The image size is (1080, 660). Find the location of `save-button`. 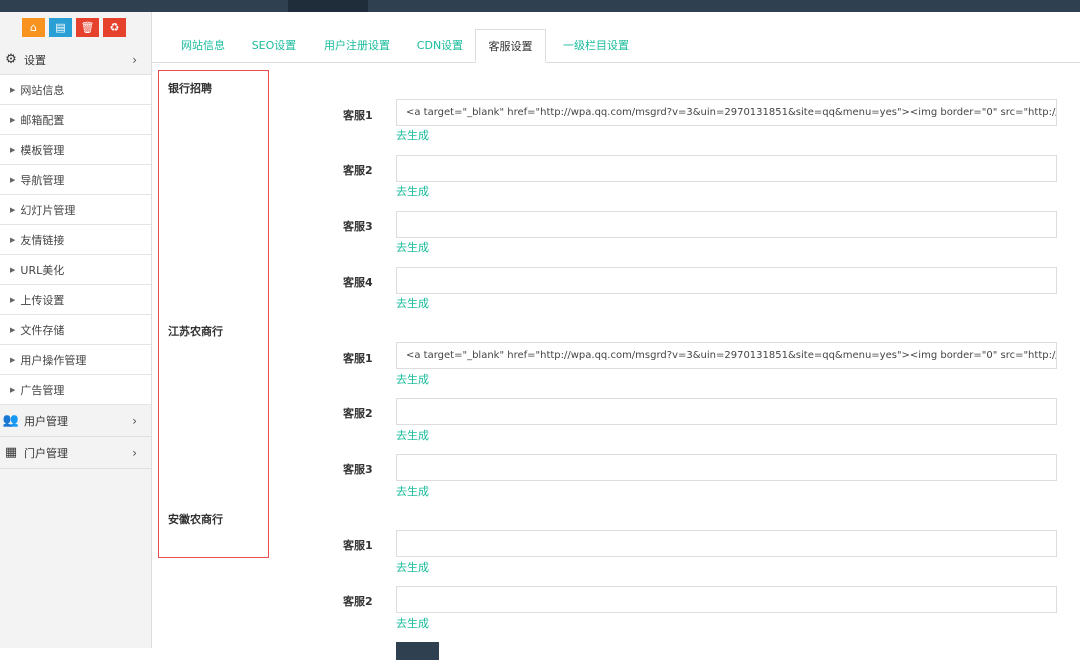

save-button is located at coordinates (417, 651).